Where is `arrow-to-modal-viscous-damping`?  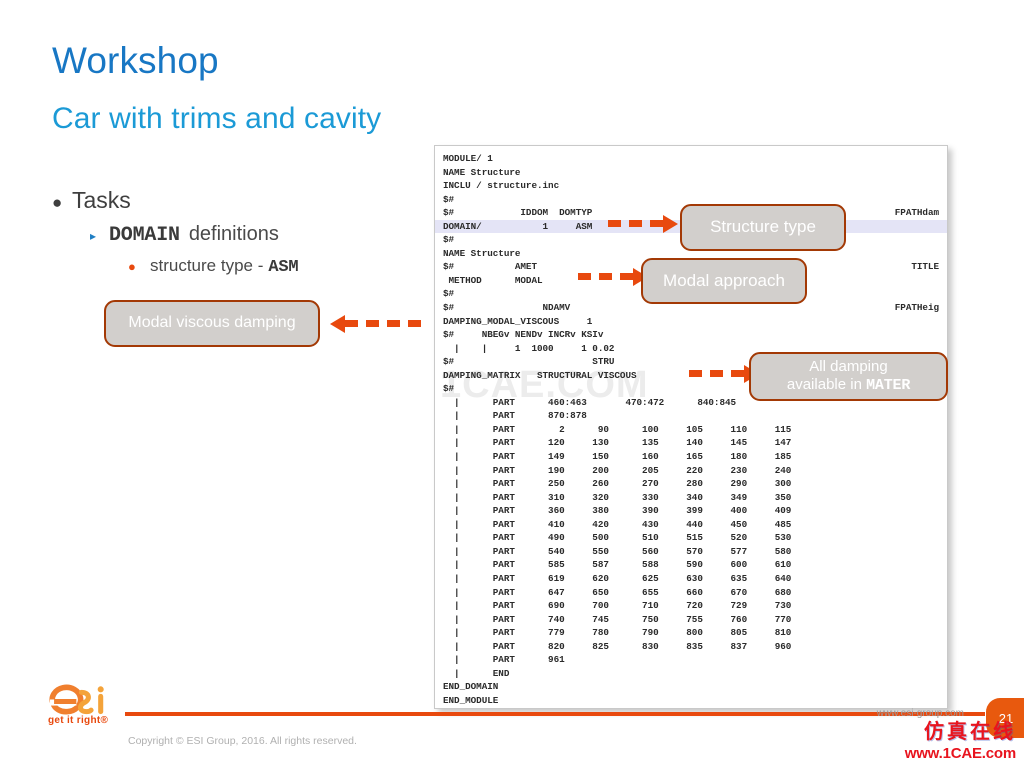
arrow-to-modal-viscous-damping is located at coordinates (375, 323).